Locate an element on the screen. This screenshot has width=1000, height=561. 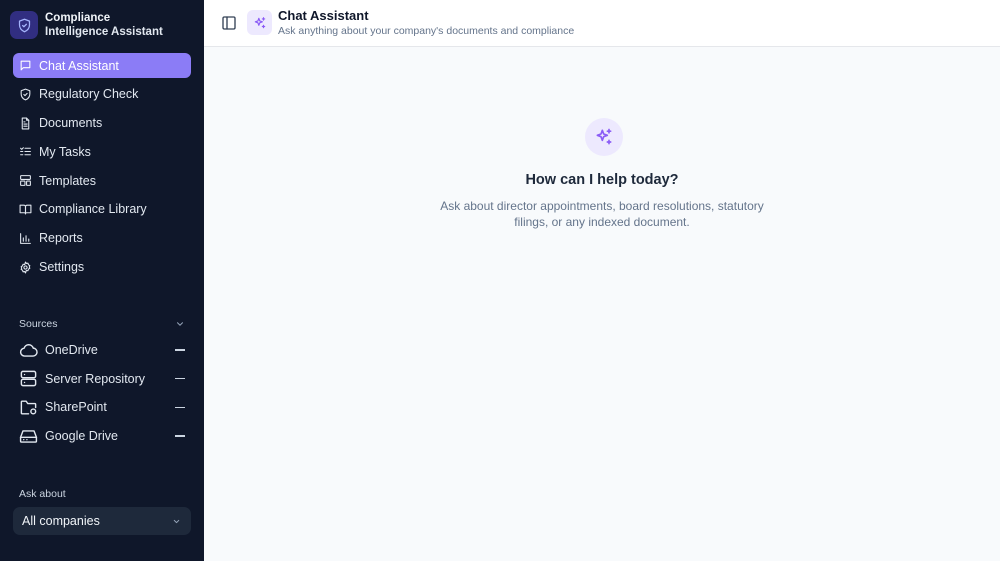
source-label: SharePoint is located at coordinates (76, 407).